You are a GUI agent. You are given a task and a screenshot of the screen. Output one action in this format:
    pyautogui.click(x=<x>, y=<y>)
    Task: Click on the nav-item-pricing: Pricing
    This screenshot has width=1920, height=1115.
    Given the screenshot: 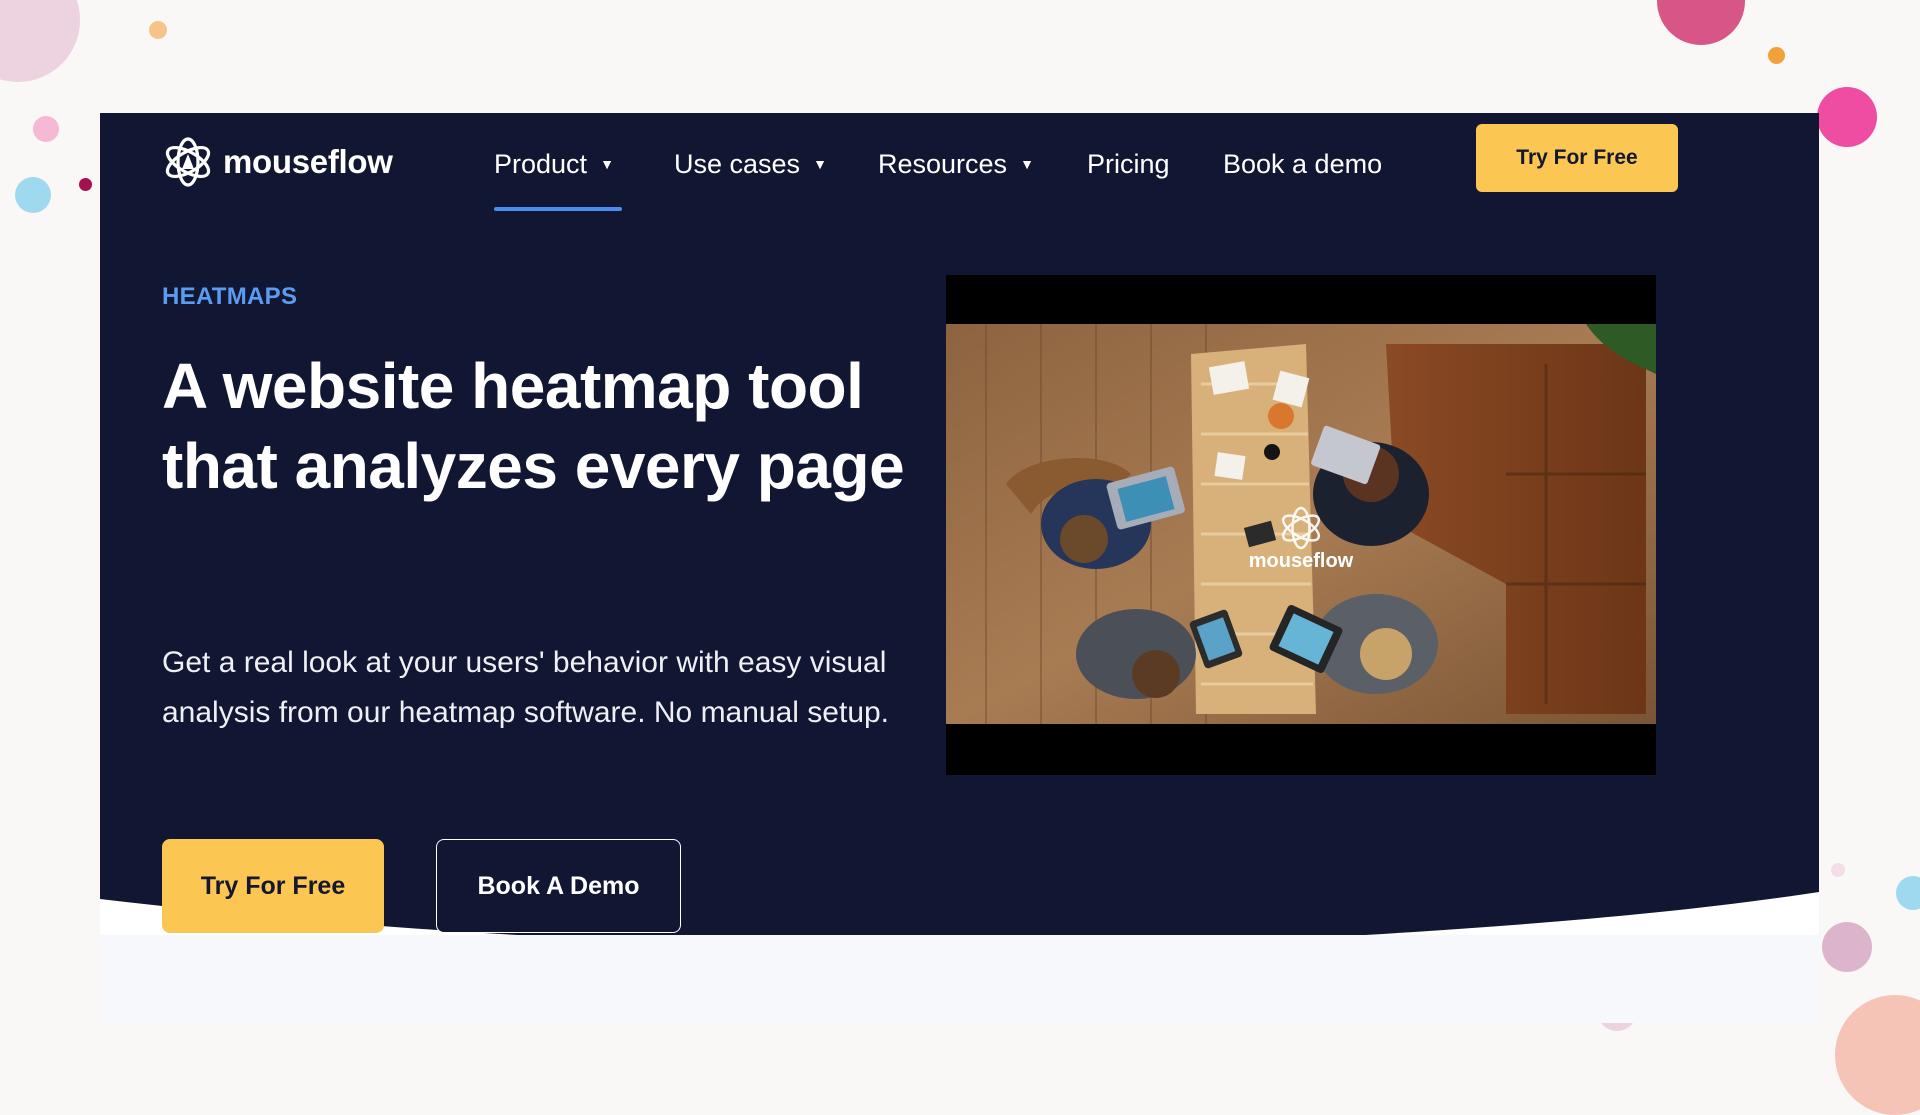 What is the action you would take?
    pyautogui.click(x=1128, y=164)
    